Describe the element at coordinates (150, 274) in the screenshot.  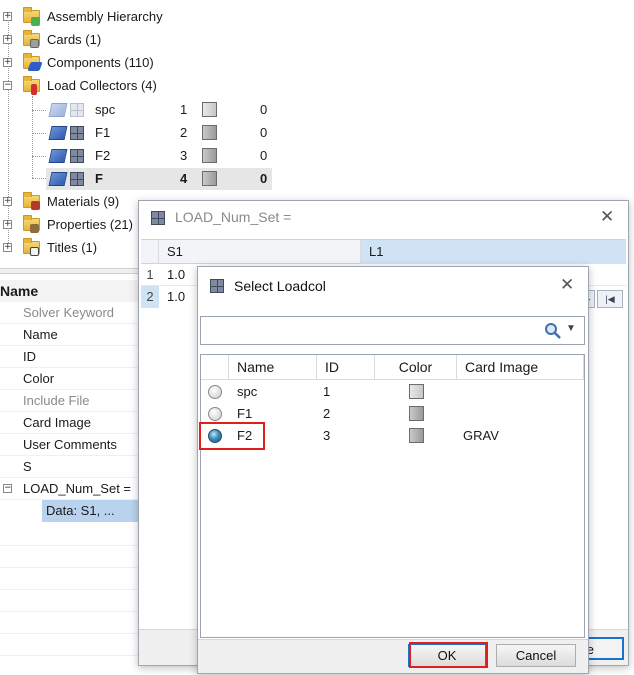
I see `row-index: 1` at that location.